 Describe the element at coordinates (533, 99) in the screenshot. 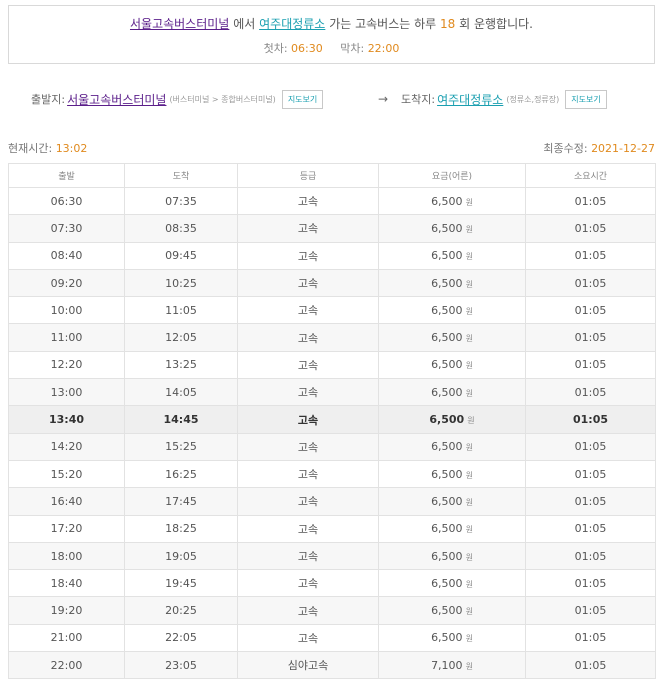

I see `arrival-category: (정류소,정류장)` at that location.